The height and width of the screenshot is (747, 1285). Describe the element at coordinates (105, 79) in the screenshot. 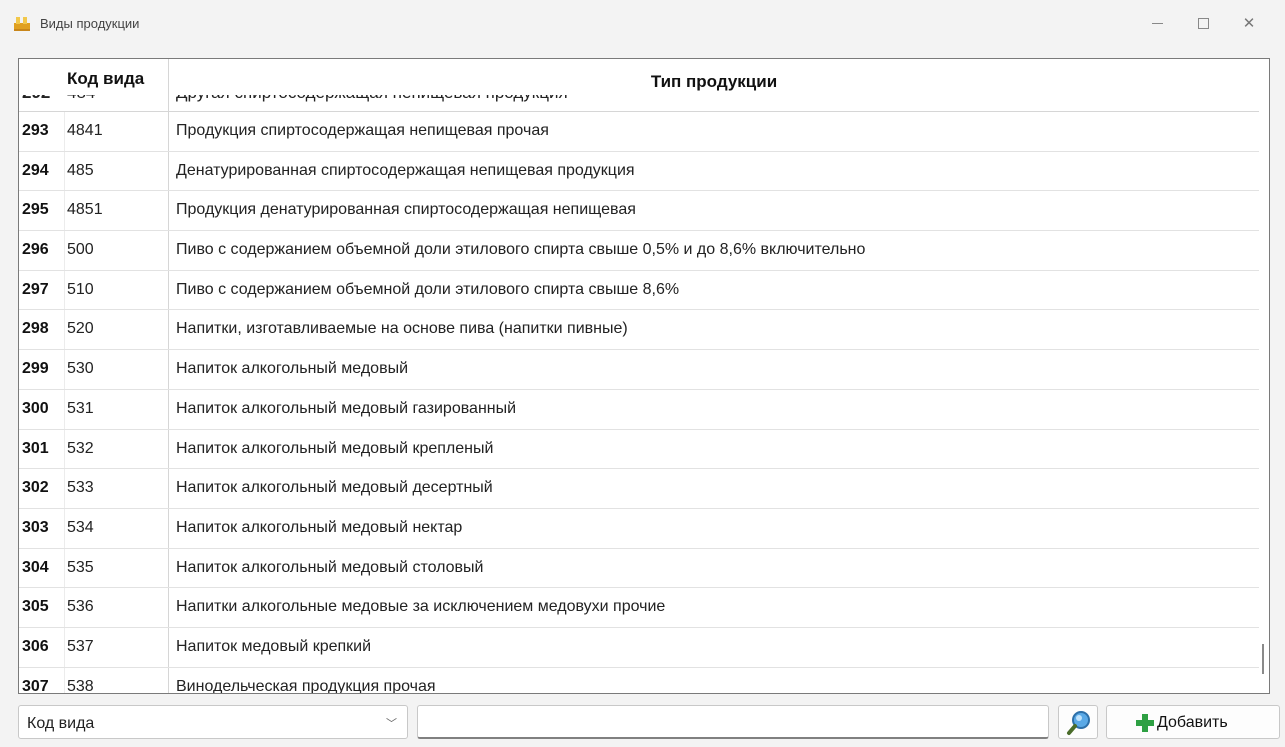

I see `column-header-code: Код вида` at that location.